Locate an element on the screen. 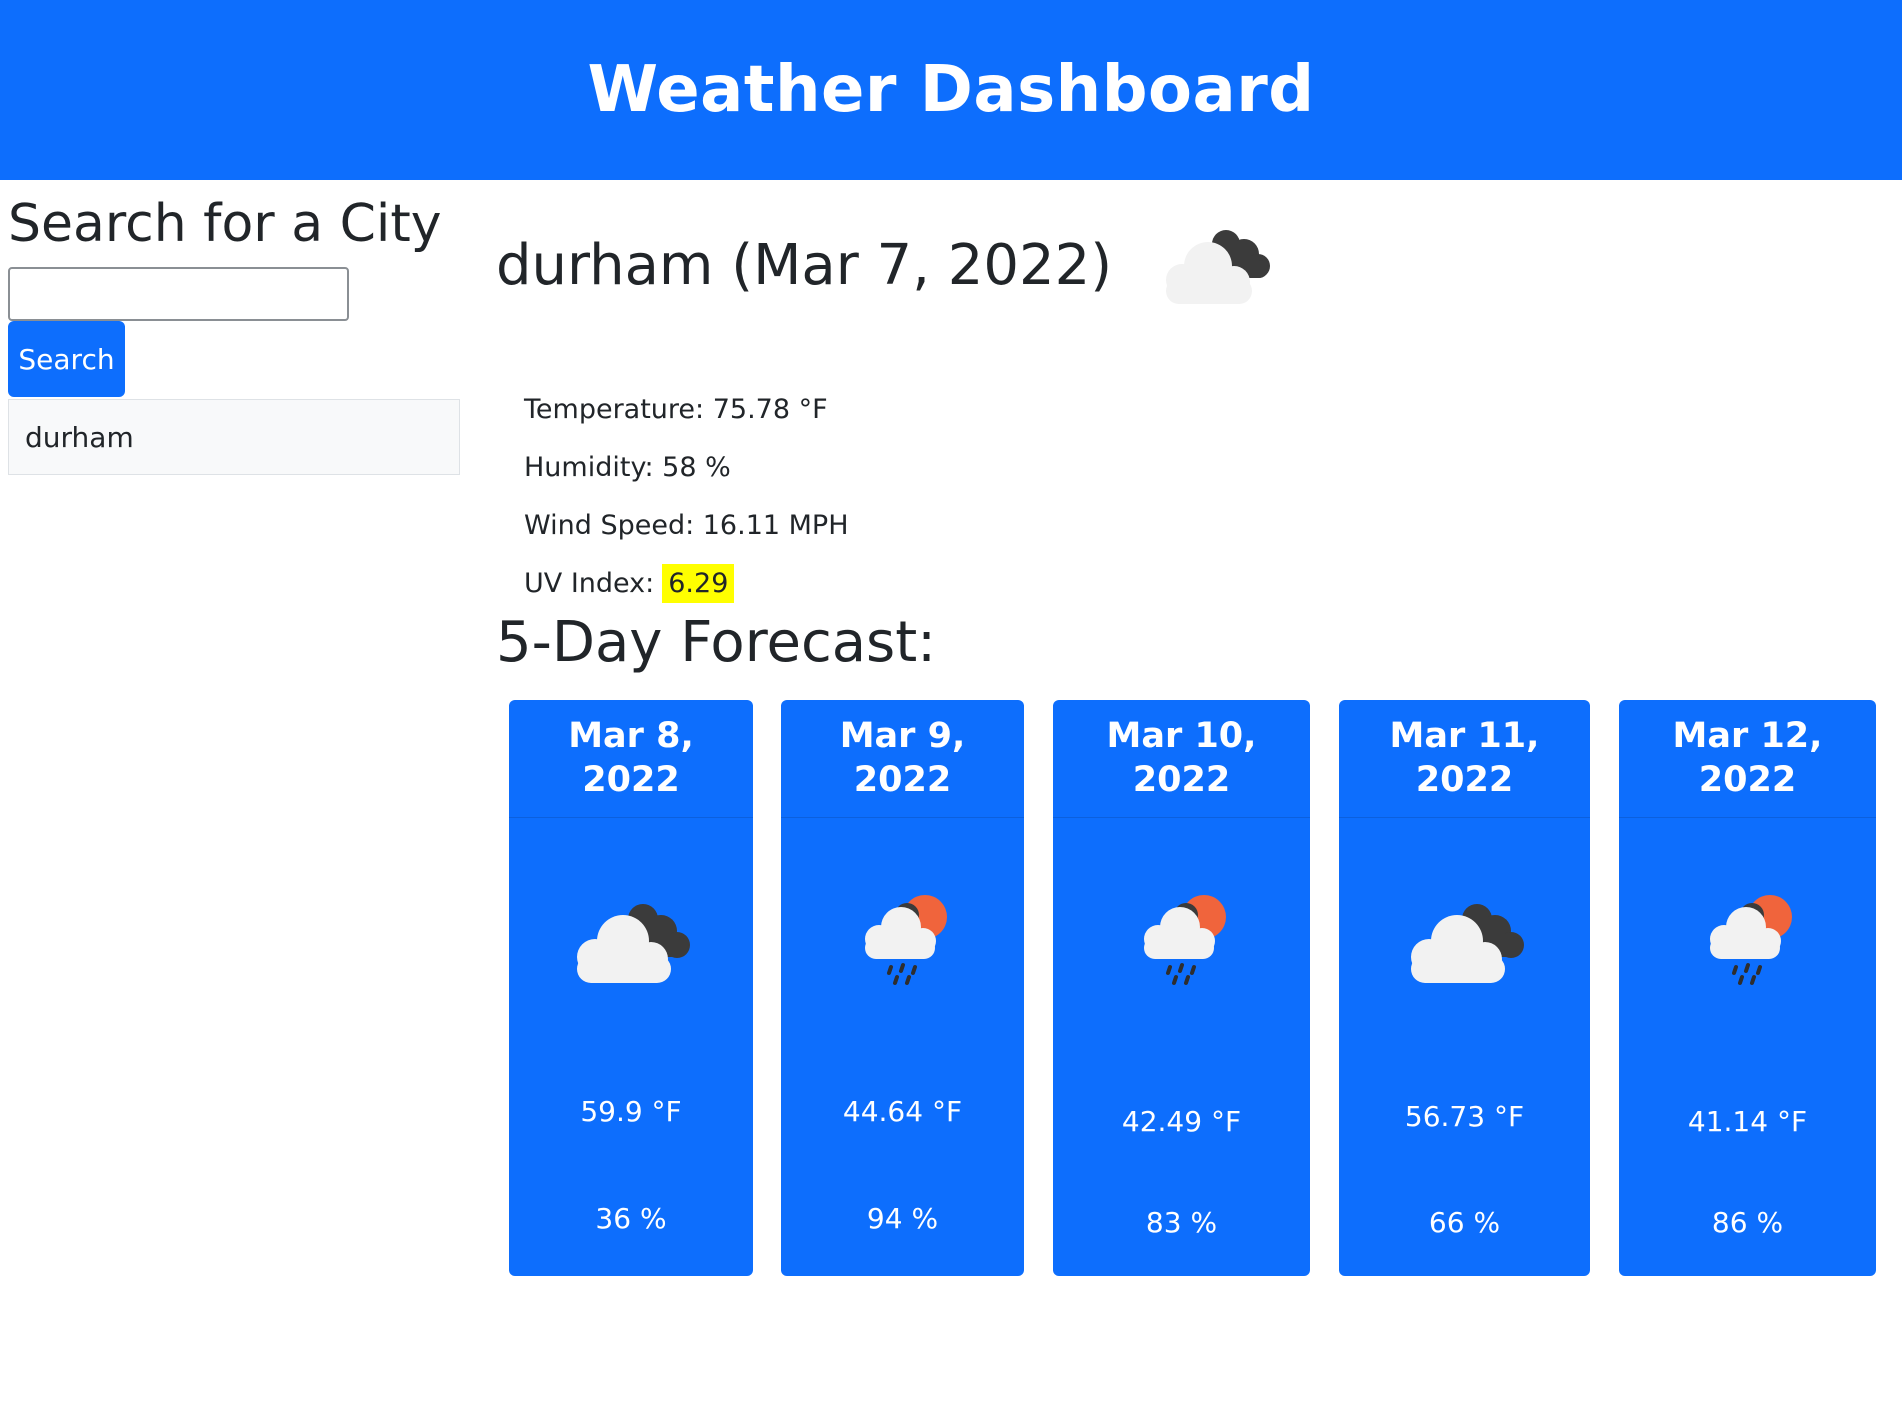 This screenshot has height=1411, width=1902. forecast-humidity: 86 % is located at coordinates (1747, 1222).